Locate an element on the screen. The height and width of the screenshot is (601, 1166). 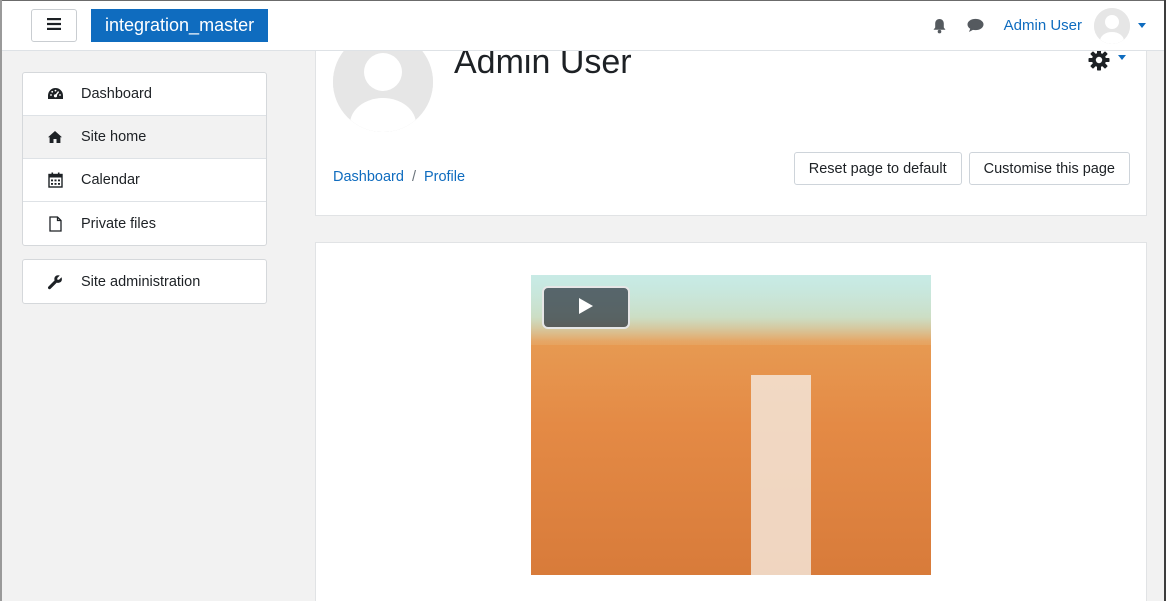
home-icon is located at coordinates (55, 137).